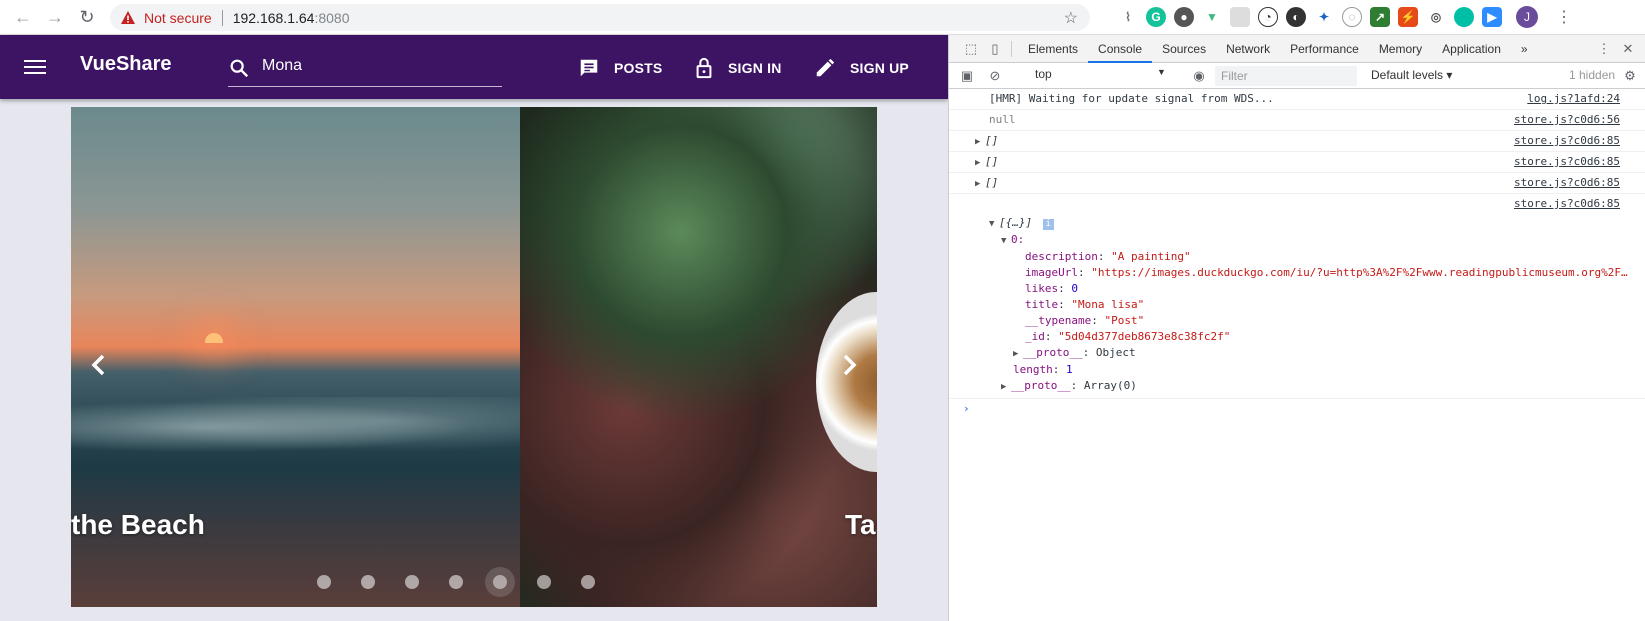 This screenshot has height=621, width=1645. Describe the element at coordinates (1297, 204) in the screenshot. I see `console-line: store.js?c0d6:85` at that location.